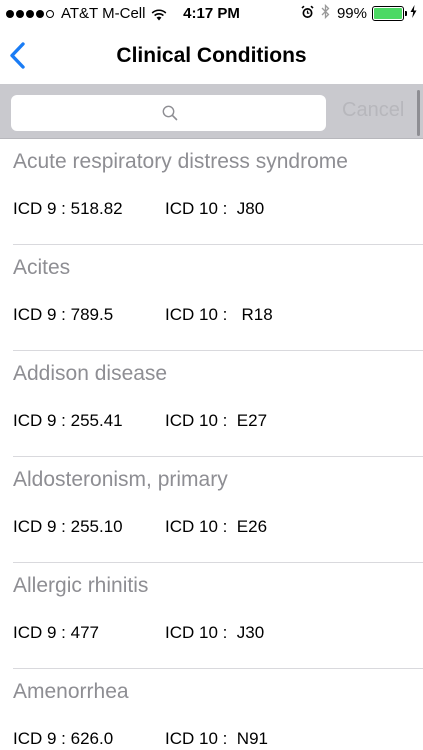  What do you see at coordinates (42, 267) in the screenshot?
I see `condition-name: Acites` at bounding box center [42, 267].